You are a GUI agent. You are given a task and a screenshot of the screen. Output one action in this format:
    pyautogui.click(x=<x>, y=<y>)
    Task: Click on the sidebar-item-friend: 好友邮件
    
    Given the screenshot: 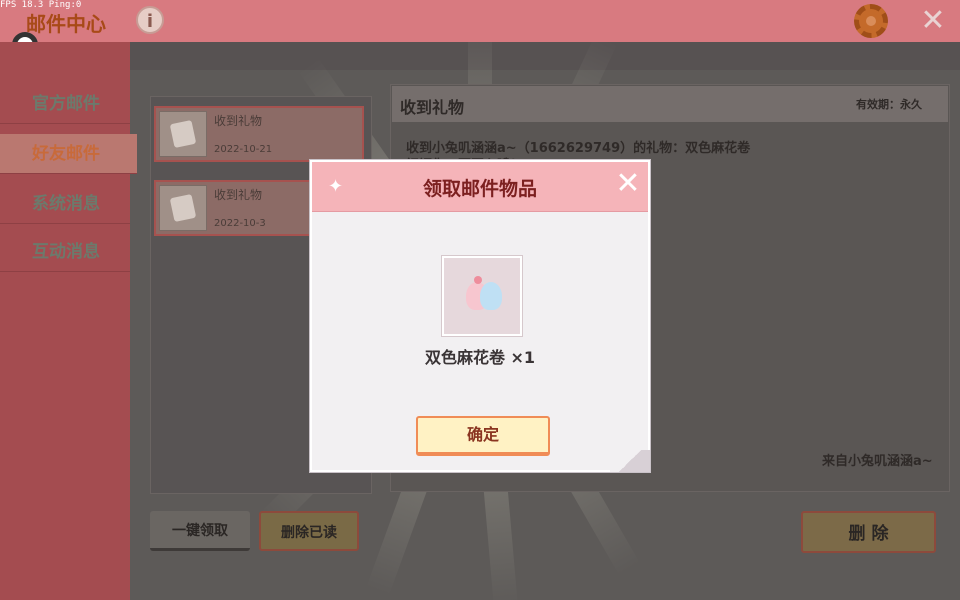 What is the action you would take?
    pyautogui.click(x=68, y=154)
    